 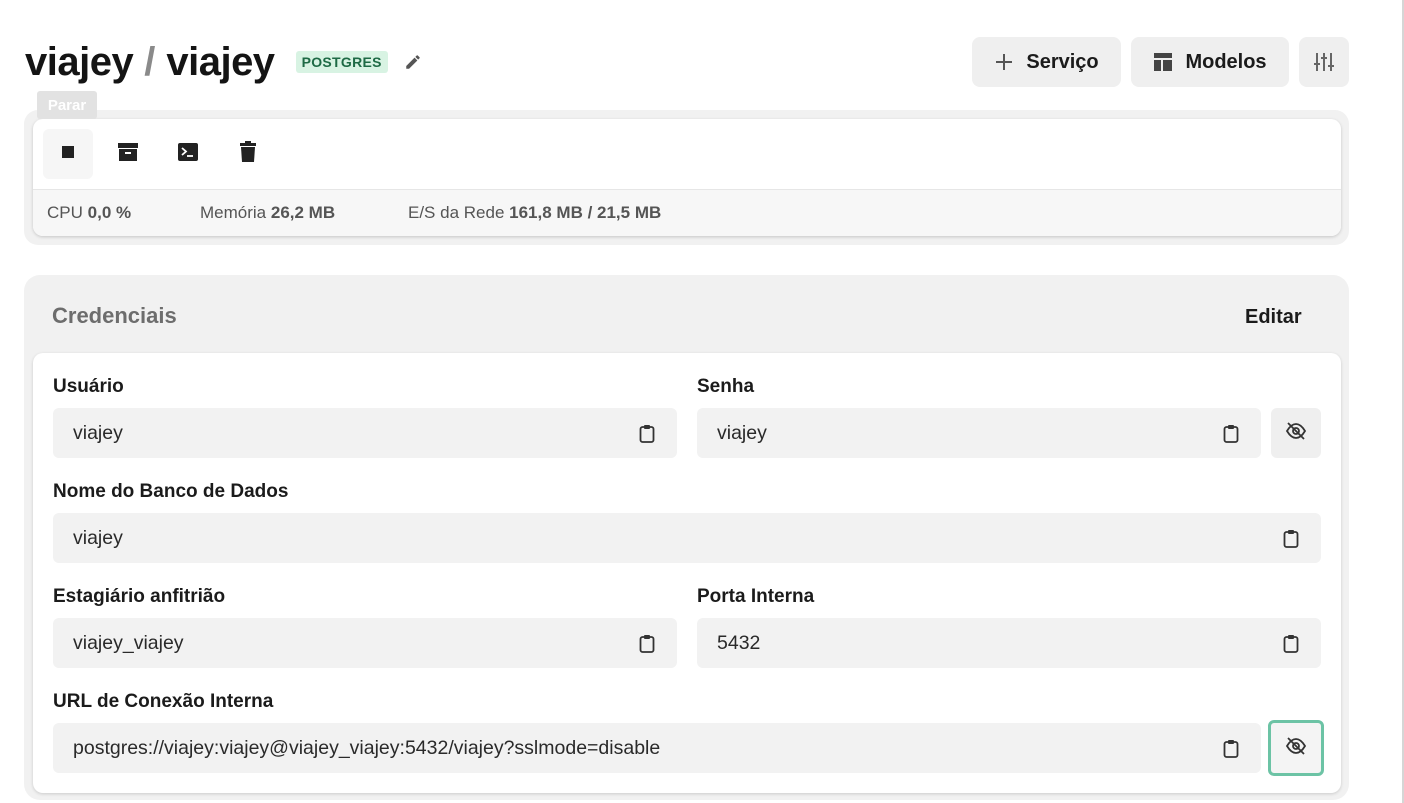 I want to click on network-label: E/S da Rede, so click(x=456, y=212).